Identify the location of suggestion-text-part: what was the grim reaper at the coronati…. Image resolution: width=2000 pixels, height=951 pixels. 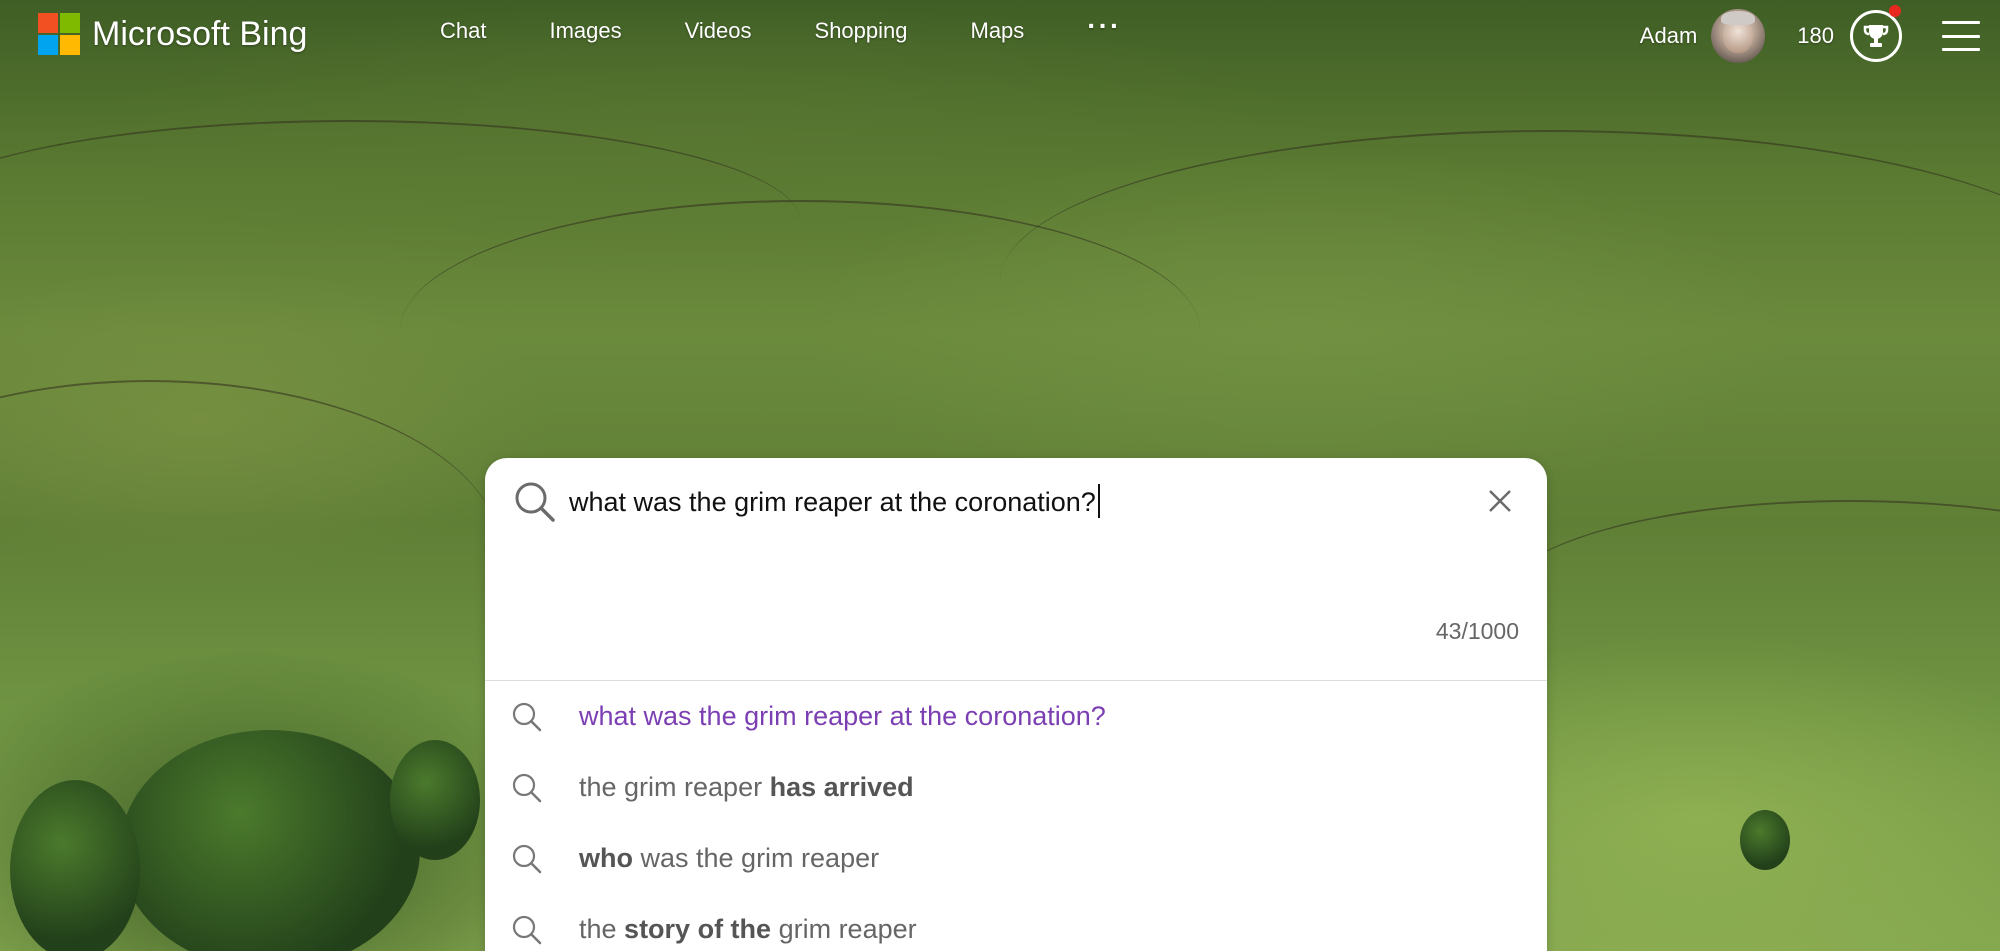
(842, 716).